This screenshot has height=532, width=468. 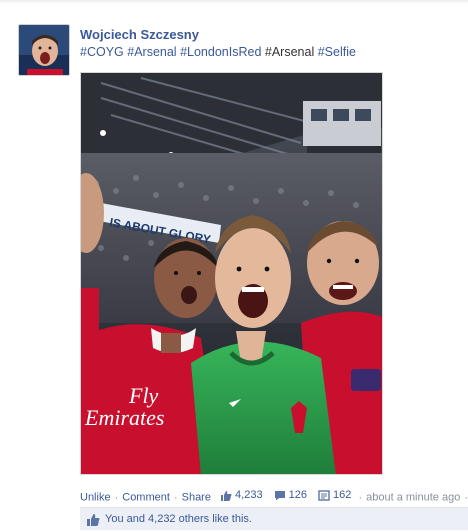 What do you see at coordinates (274, 518) in the screenshot?
I see `likes-summary-bar: You and 4,232 others like this.` at bounding box center [274, 518].